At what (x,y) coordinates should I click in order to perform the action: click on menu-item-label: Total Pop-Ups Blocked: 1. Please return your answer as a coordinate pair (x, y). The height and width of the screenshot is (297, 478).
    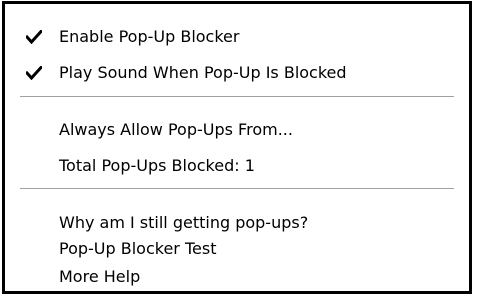
    Looking at the image, I should click on (157, 165).